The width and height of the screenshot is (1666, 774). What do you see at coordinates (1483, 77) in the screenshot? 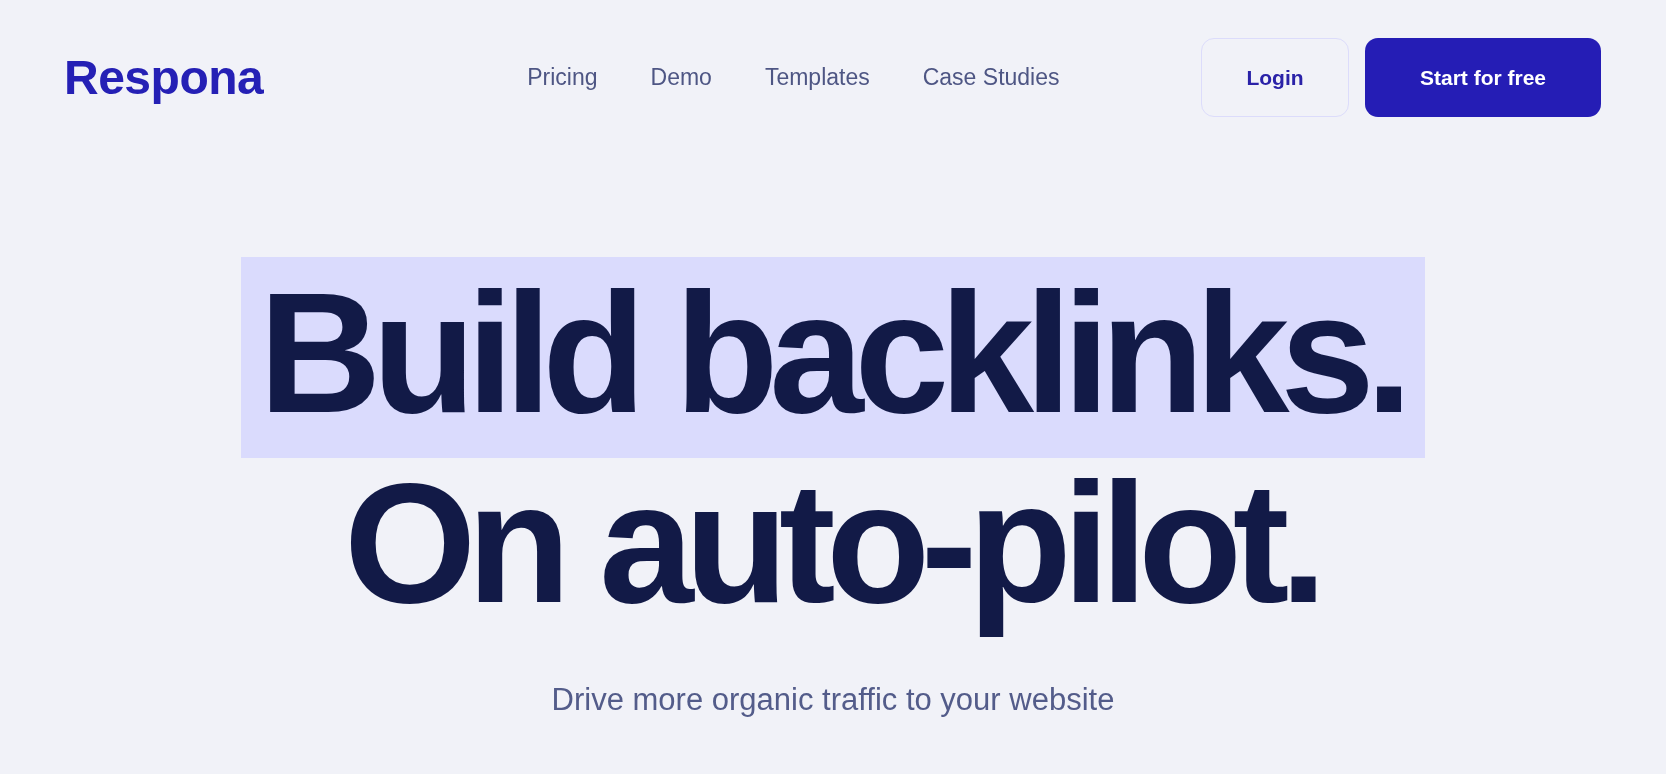
I see `start-button: Start for free` at bounding box center [1483, 77].